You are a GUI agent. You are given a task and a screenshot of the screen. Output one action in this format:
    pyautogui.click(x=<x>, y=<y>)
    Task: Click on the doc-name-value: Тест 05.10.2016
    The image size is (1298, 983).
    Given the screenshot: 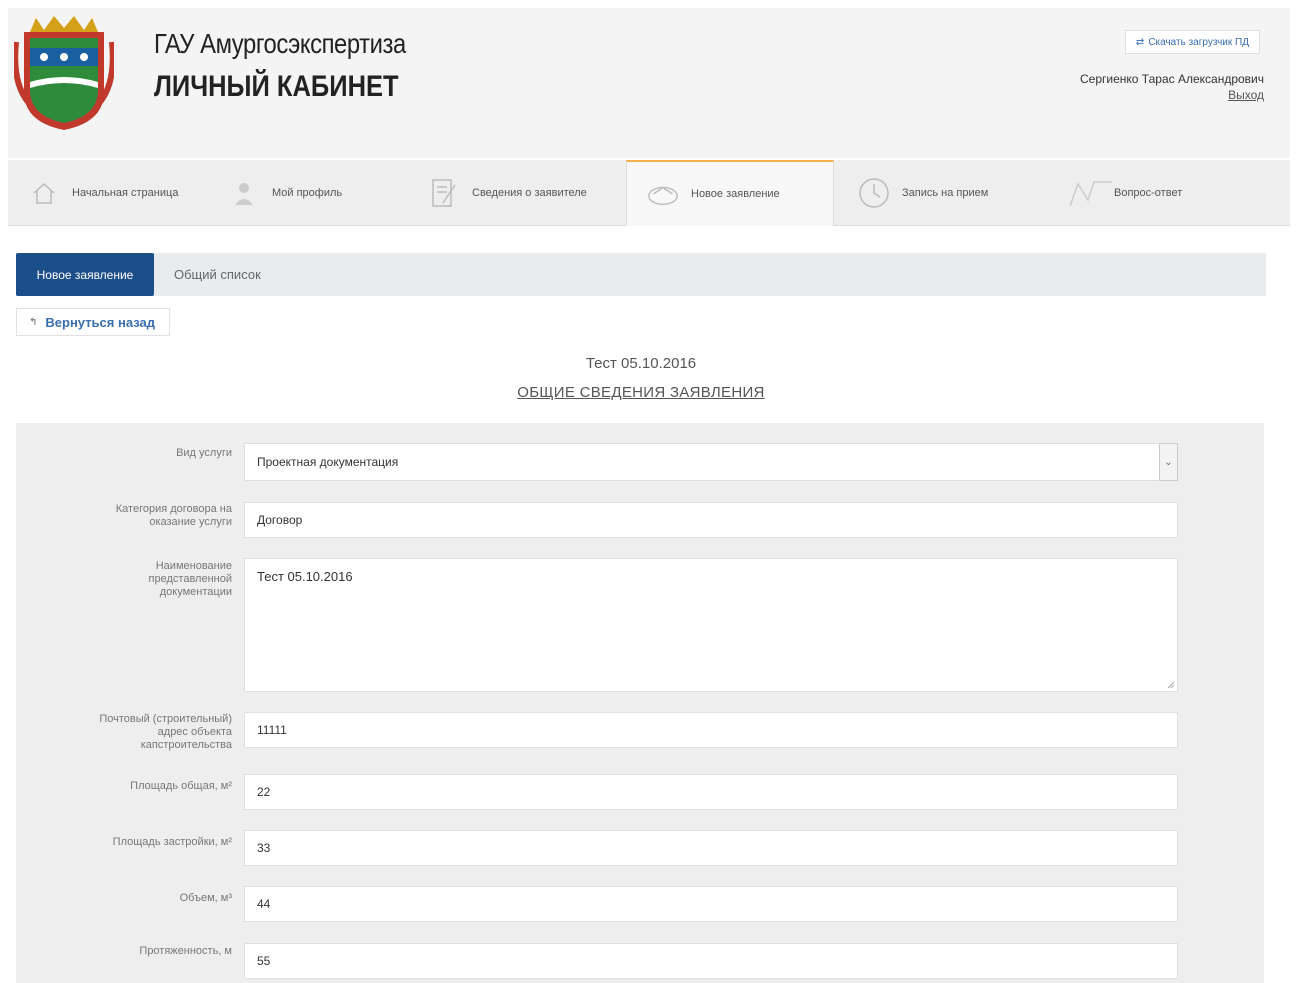 What is the action you would take?
    pyautogui.click(x=305, y=576)
    